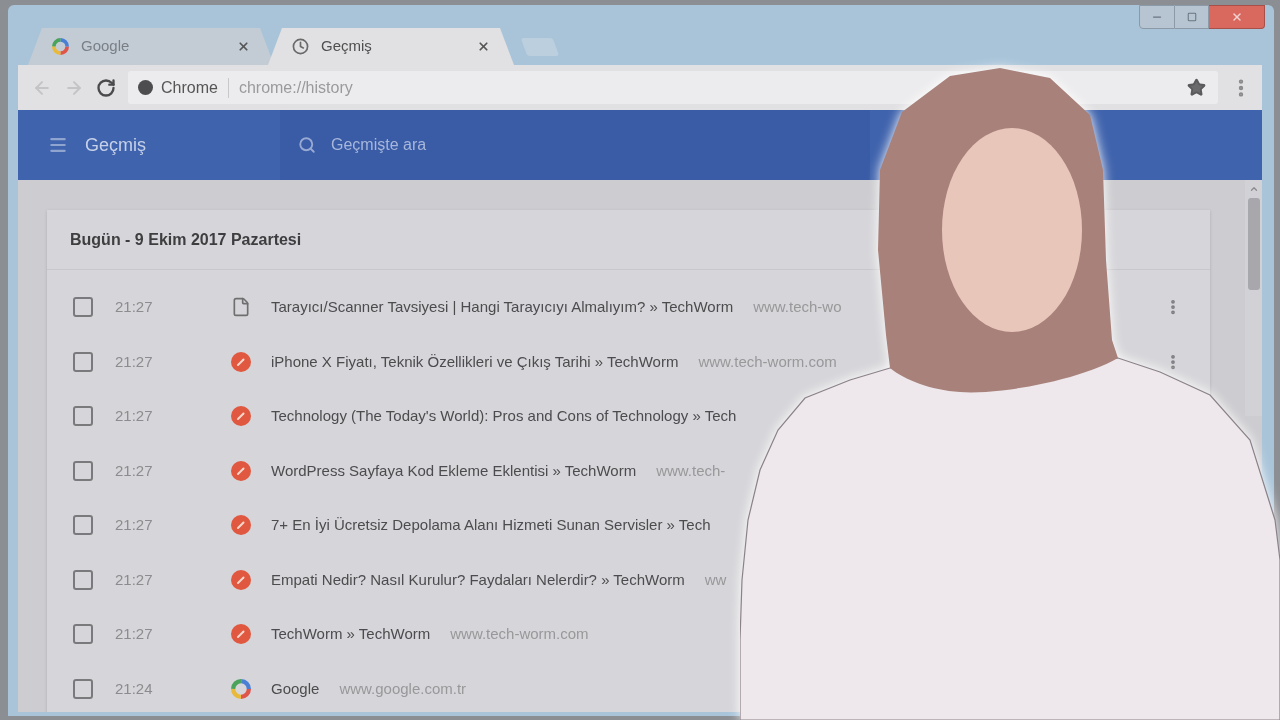  I want to click on page-title-link: TechWorm » TechWorm, so click(351, 634).